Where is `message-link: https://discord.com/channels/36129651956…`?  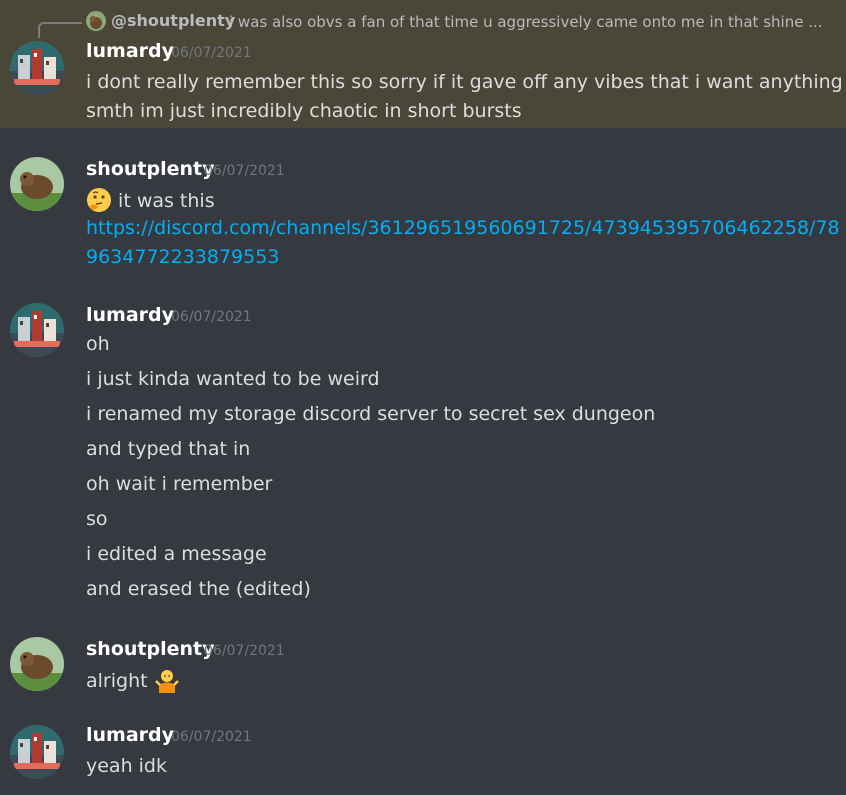
message-link: https://discord.com/channels/36129651956… is located at coordinates (463, 228).